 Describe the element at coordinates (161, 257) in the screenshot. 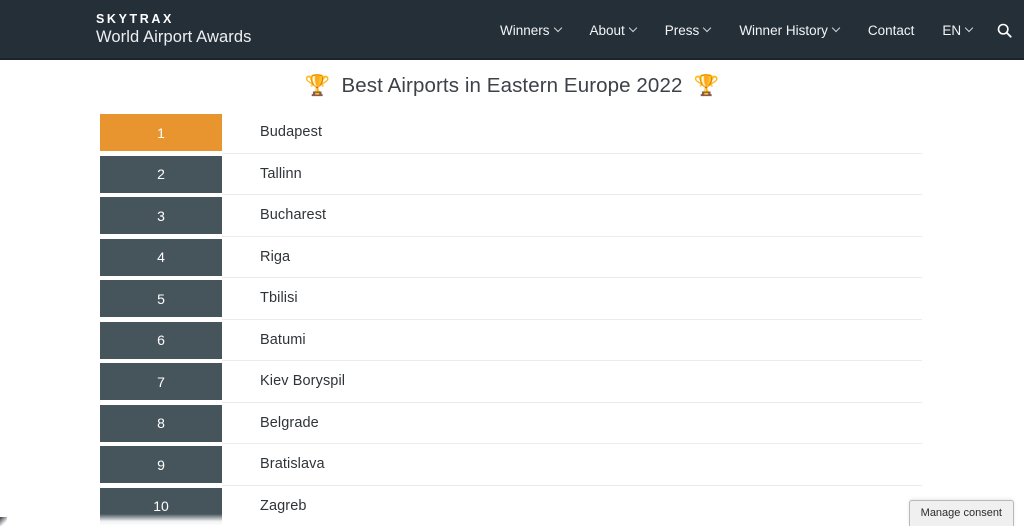

I see `rank-badge: 4` at that location.